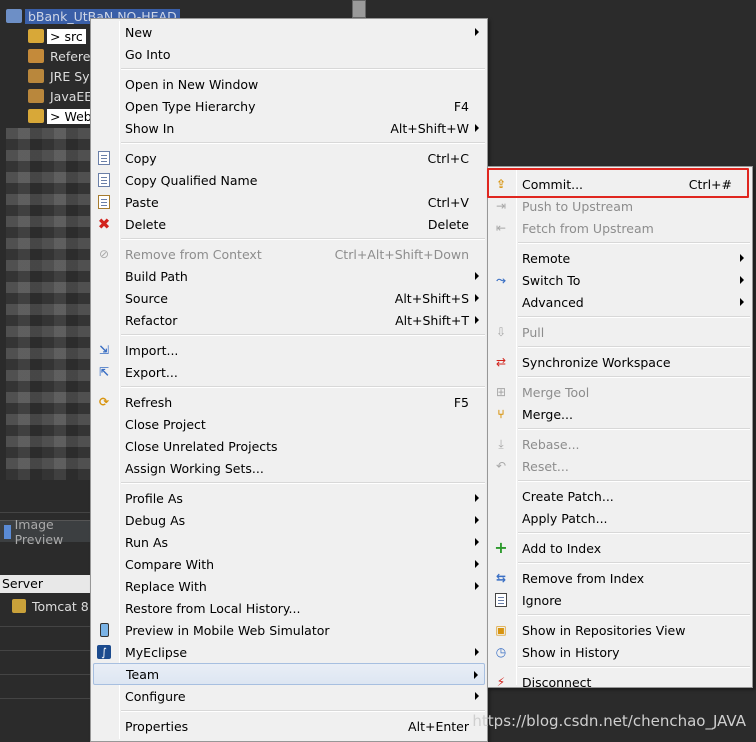  Describe the element at coordinates (289, 520) in the screenshot. I see `menu-item-debug-as: Debug As` at that location.